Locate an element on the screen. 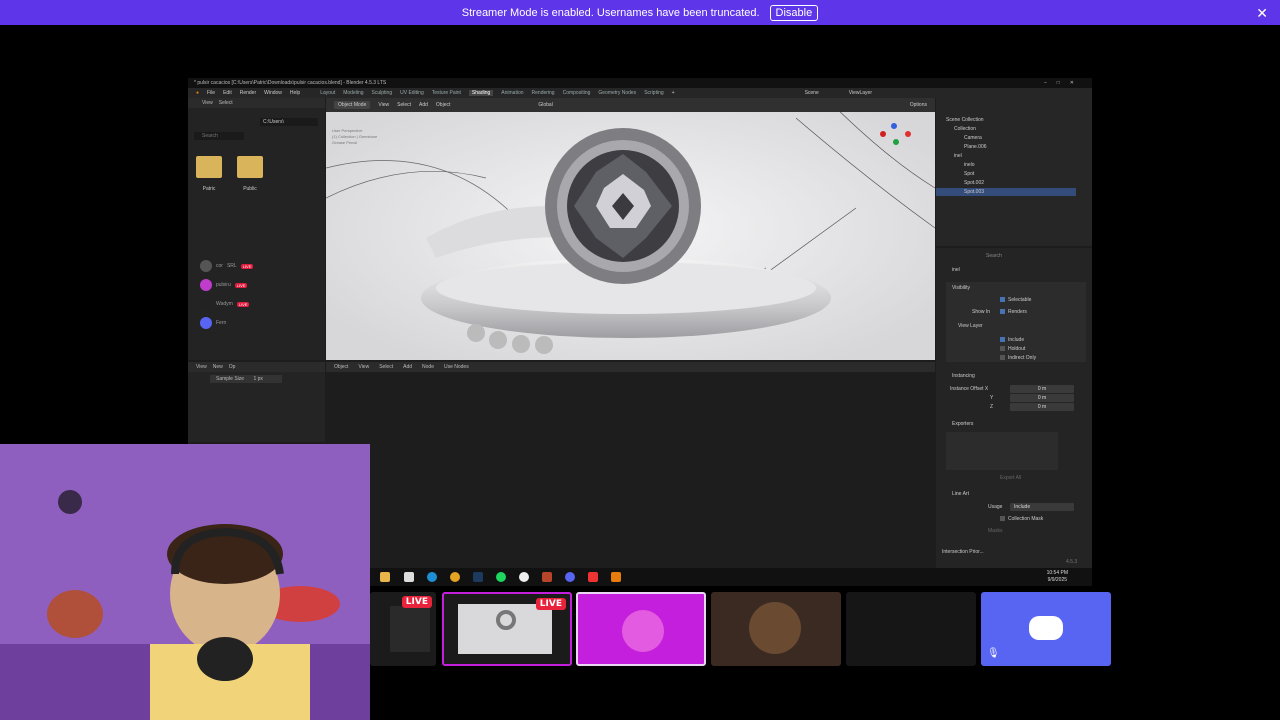 Image resolution: width=1280 pixels, height=720 pixels. ie-open-button: Op is located at coordinates (232, 367).